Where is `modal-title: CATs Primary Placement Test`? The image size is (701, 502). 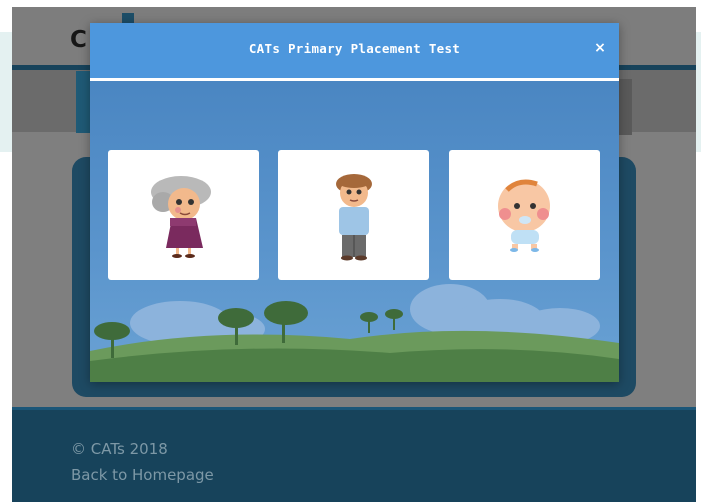 modal-title: CATs Primary Placement Test is located at coordinates (354, 48).